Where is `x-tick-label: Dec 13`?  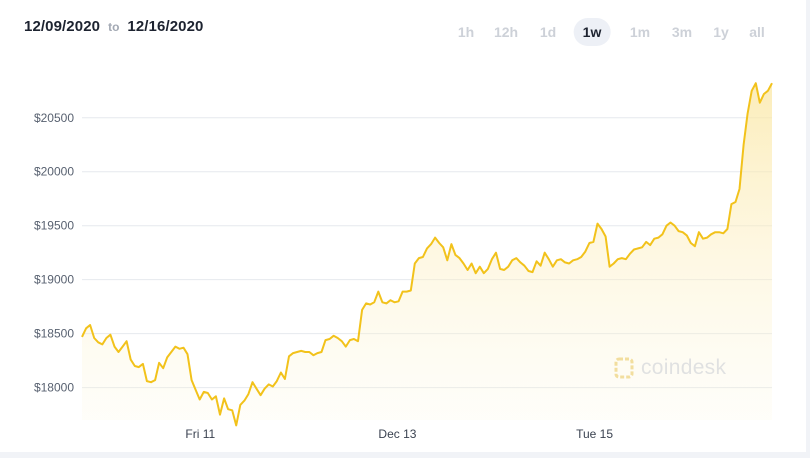 x-tick-label: Dec 13 is located at coordinates (397, 434).